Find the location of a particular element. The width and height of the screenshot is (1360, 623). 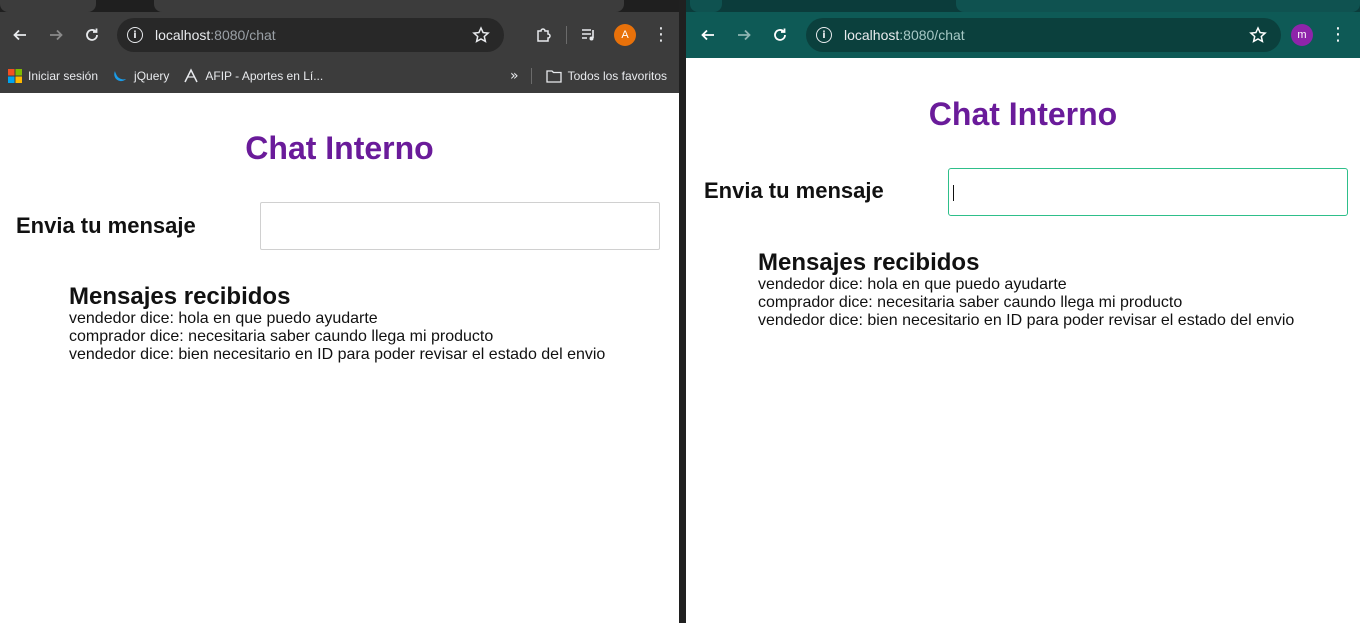

puzzle-icon is located at coordinates (544, 35).